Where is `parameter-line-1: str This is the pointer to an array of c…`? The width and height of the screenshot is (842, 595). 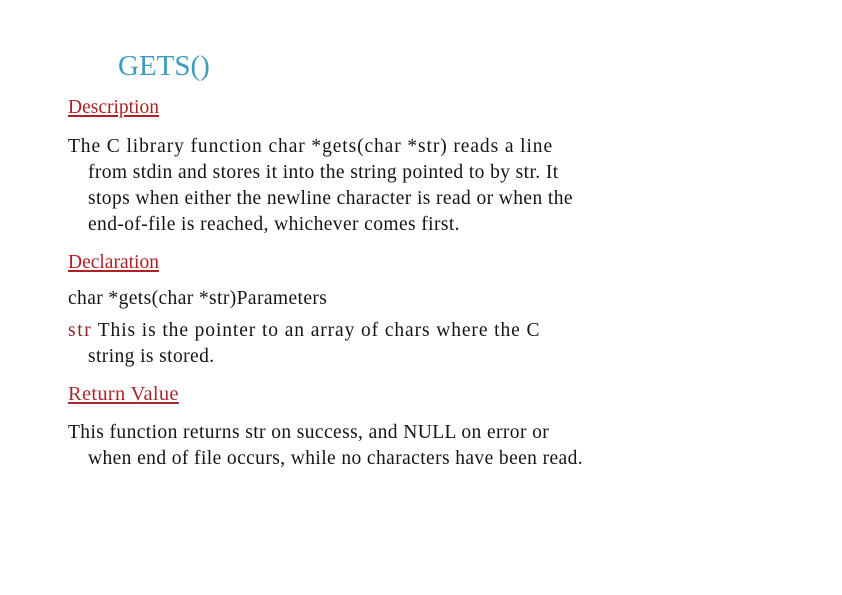
parameter-line-1: str This is the pointer to an array of c… is located at coordinates (418, 331).